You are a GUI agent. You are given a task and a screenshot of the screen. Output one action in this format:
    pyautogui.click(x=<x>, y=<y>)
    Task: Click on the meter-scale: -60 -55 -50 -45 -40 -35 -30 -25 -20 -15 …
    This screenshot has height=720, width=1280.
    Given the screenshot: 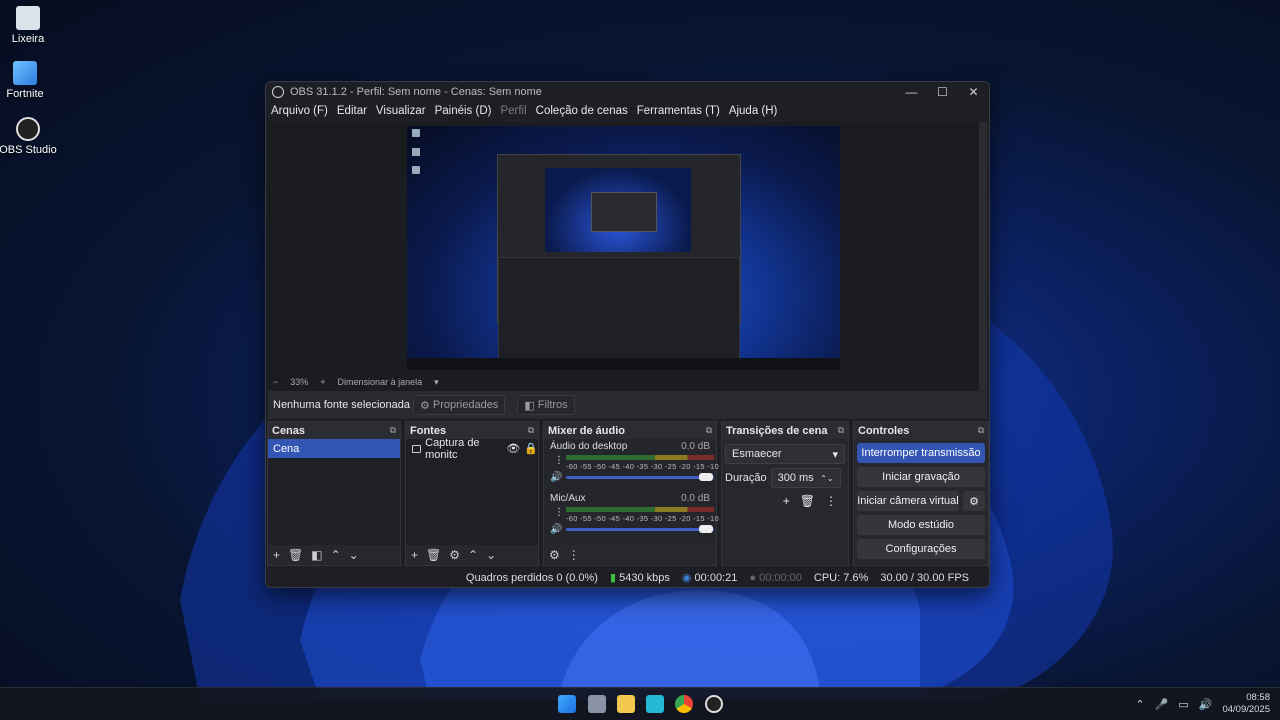 What is the action you would take?
    pyautogui.click(x=651, y=466)
    